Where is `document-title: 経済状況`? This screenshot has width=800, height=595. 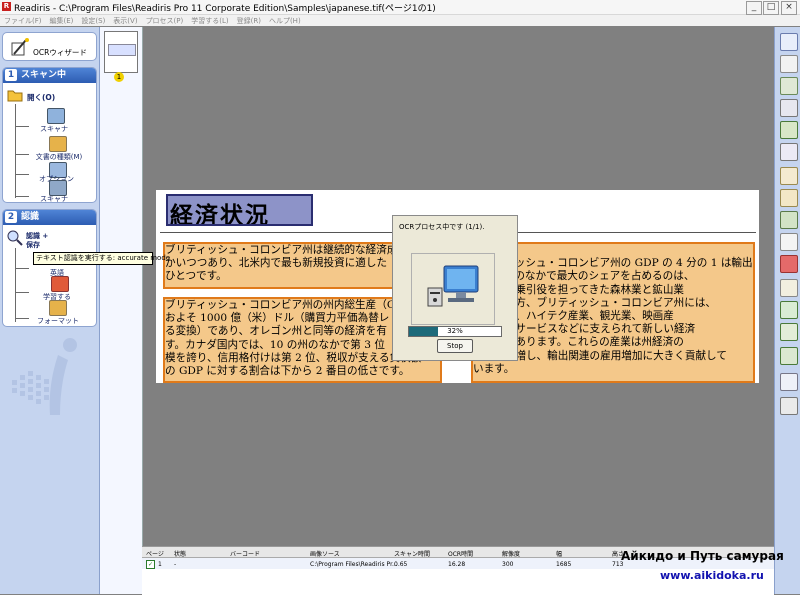
document-title: 経済状況 is located at coordinates (220, 214).